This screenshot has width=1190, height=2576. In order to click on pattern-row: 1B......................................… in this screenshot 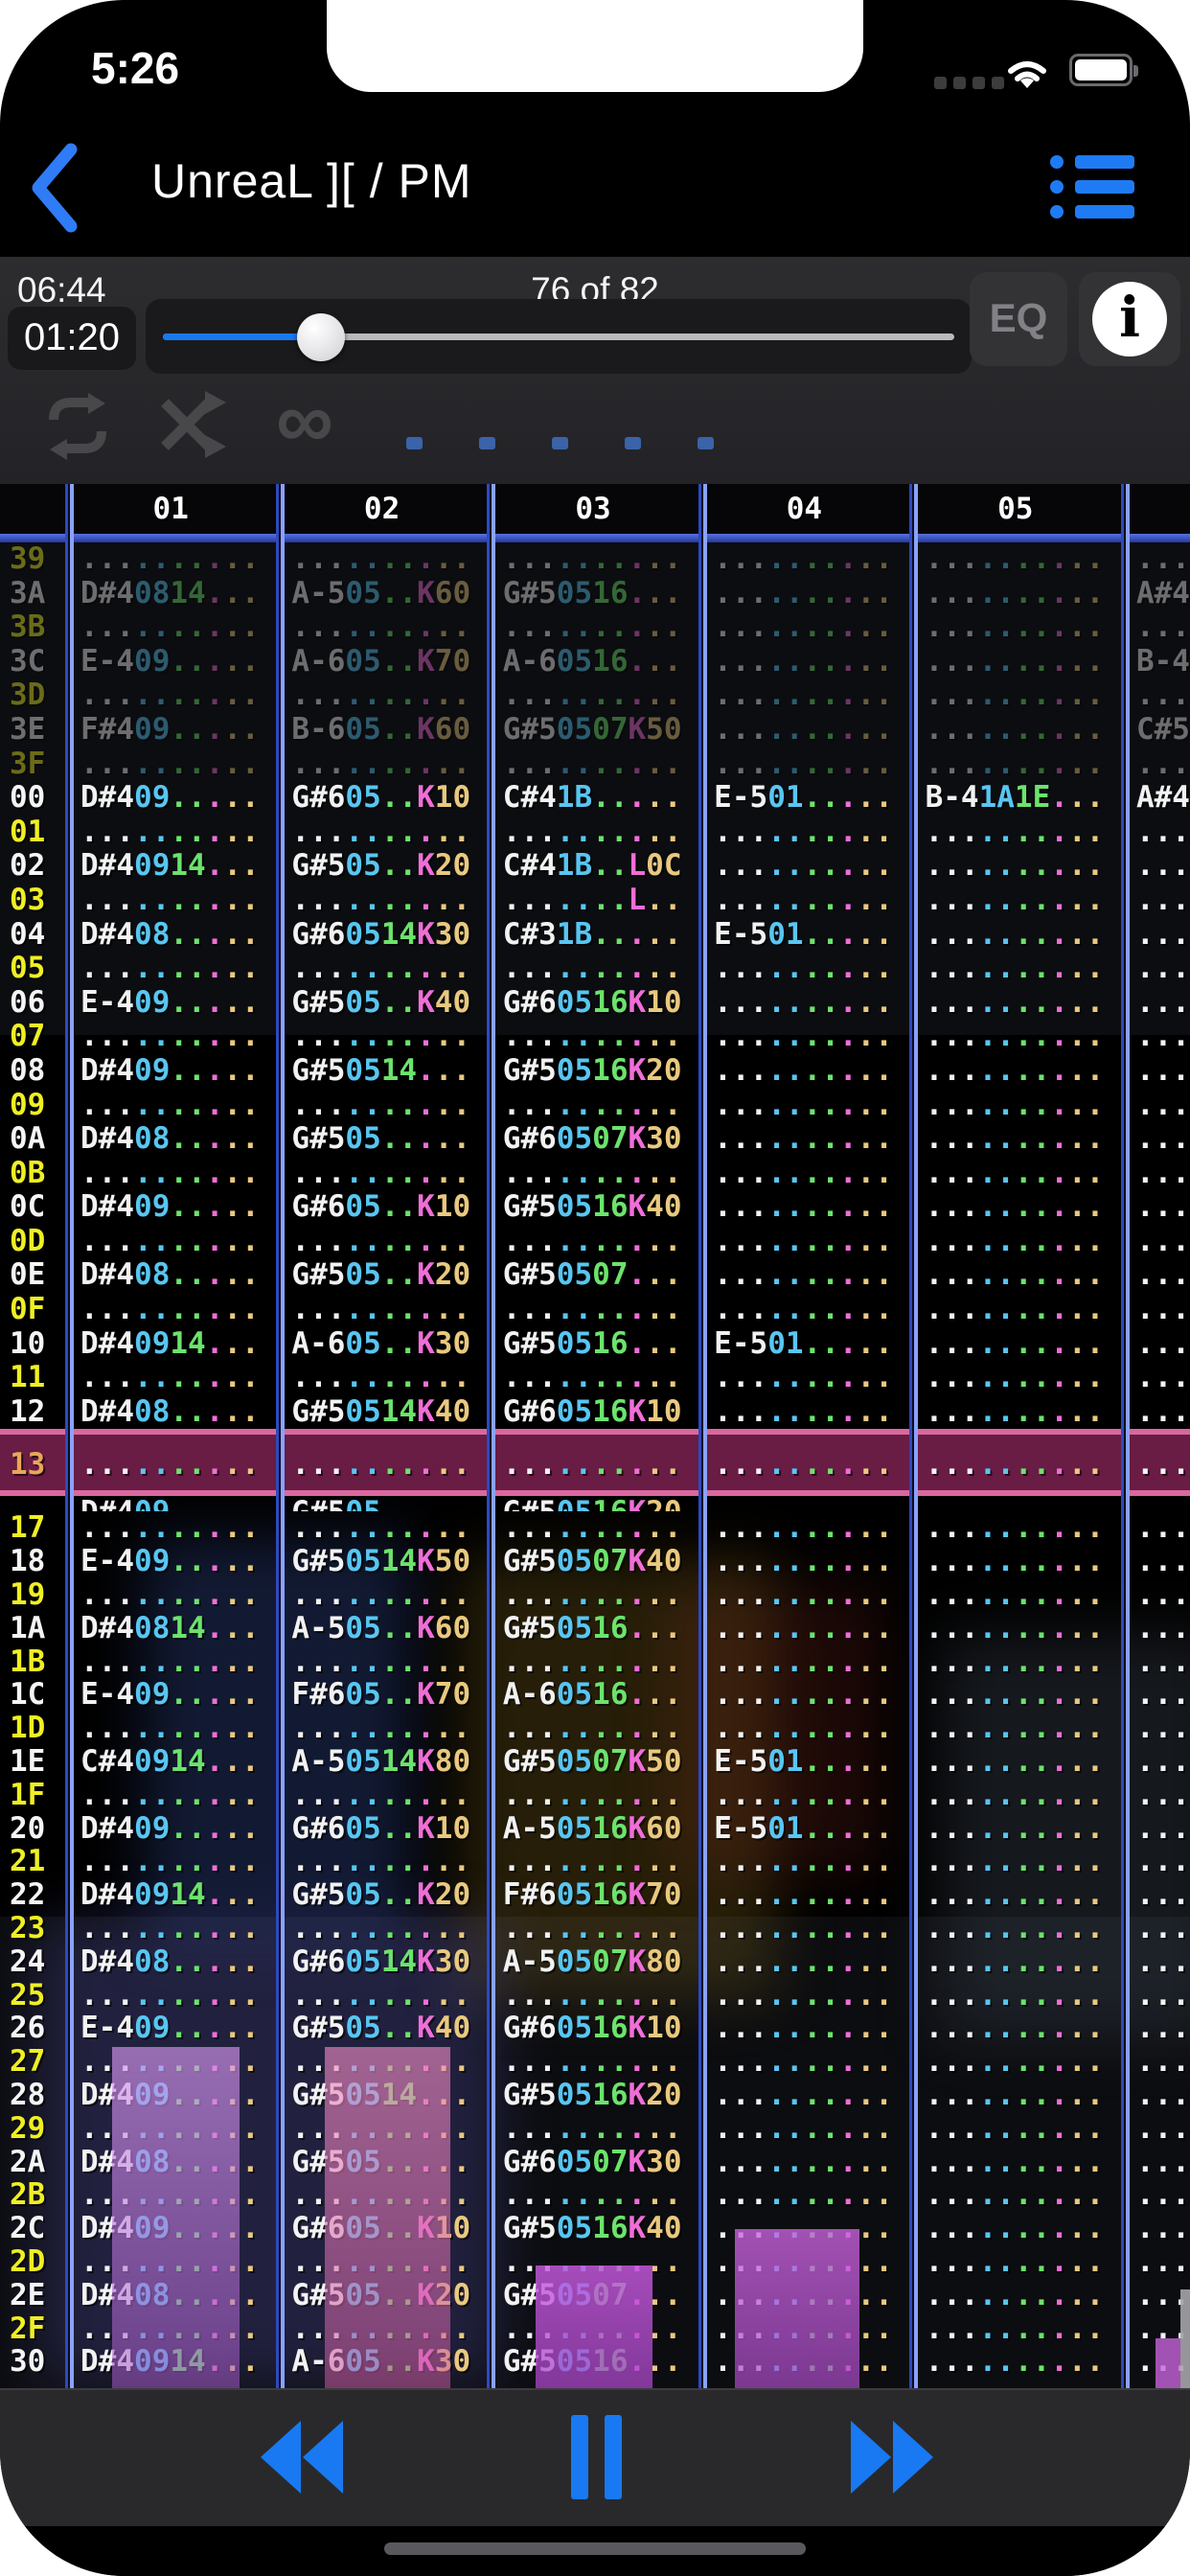, I will do `click(595, 1661)`.